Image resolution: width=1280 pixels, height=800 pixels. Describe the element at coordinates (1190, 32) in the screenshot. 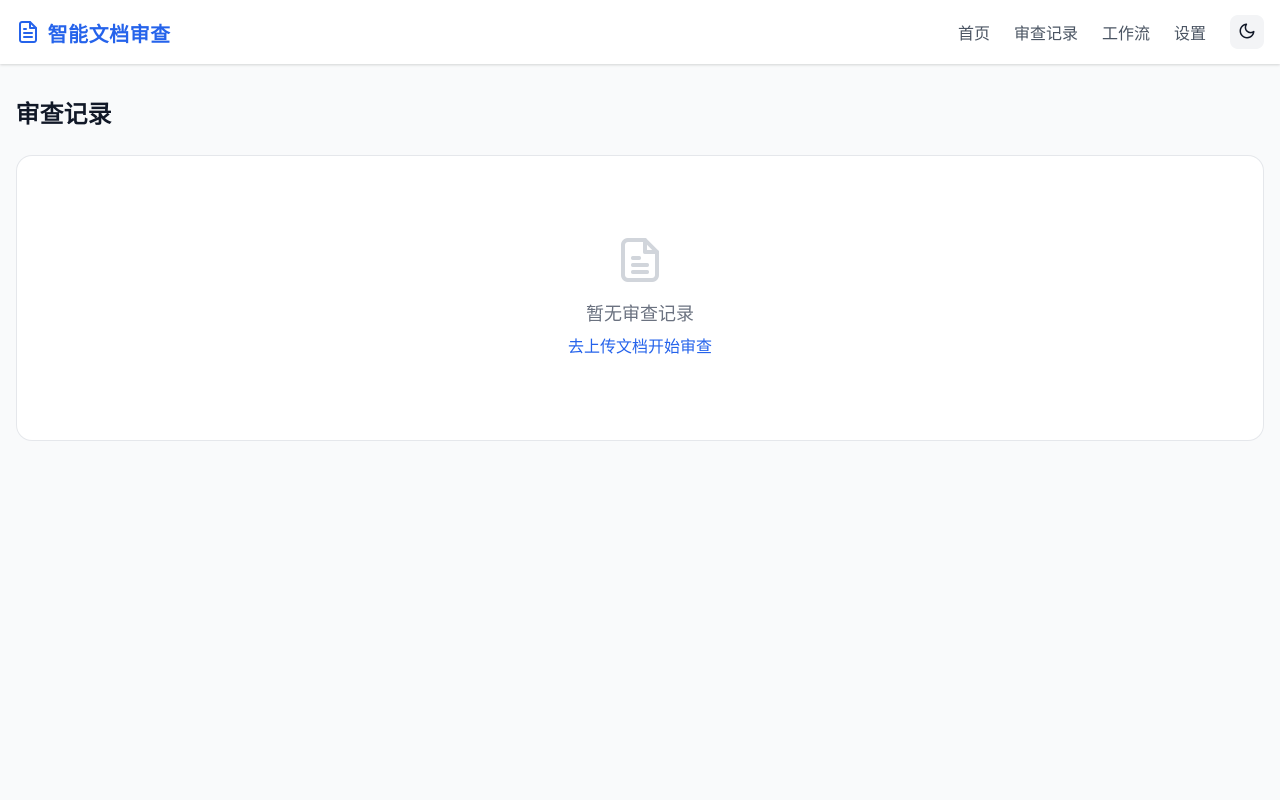

I see `nav-link-settings: 设置` at that location.